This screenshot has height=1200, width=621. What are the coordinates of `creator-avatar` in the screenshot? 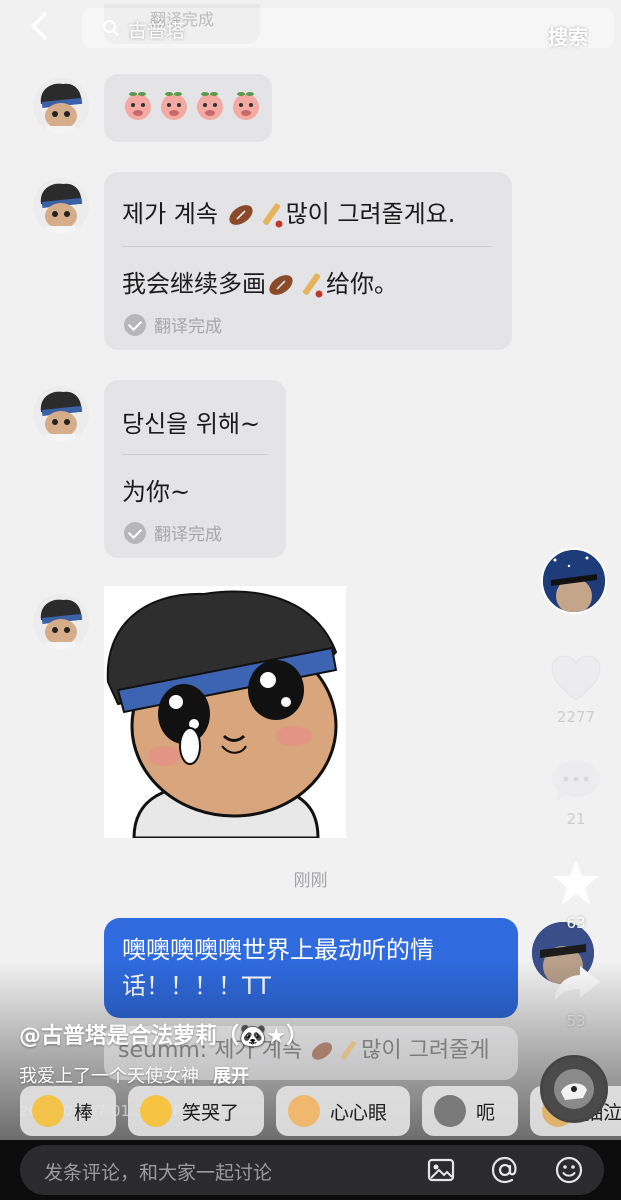 It's located at (574, 581).